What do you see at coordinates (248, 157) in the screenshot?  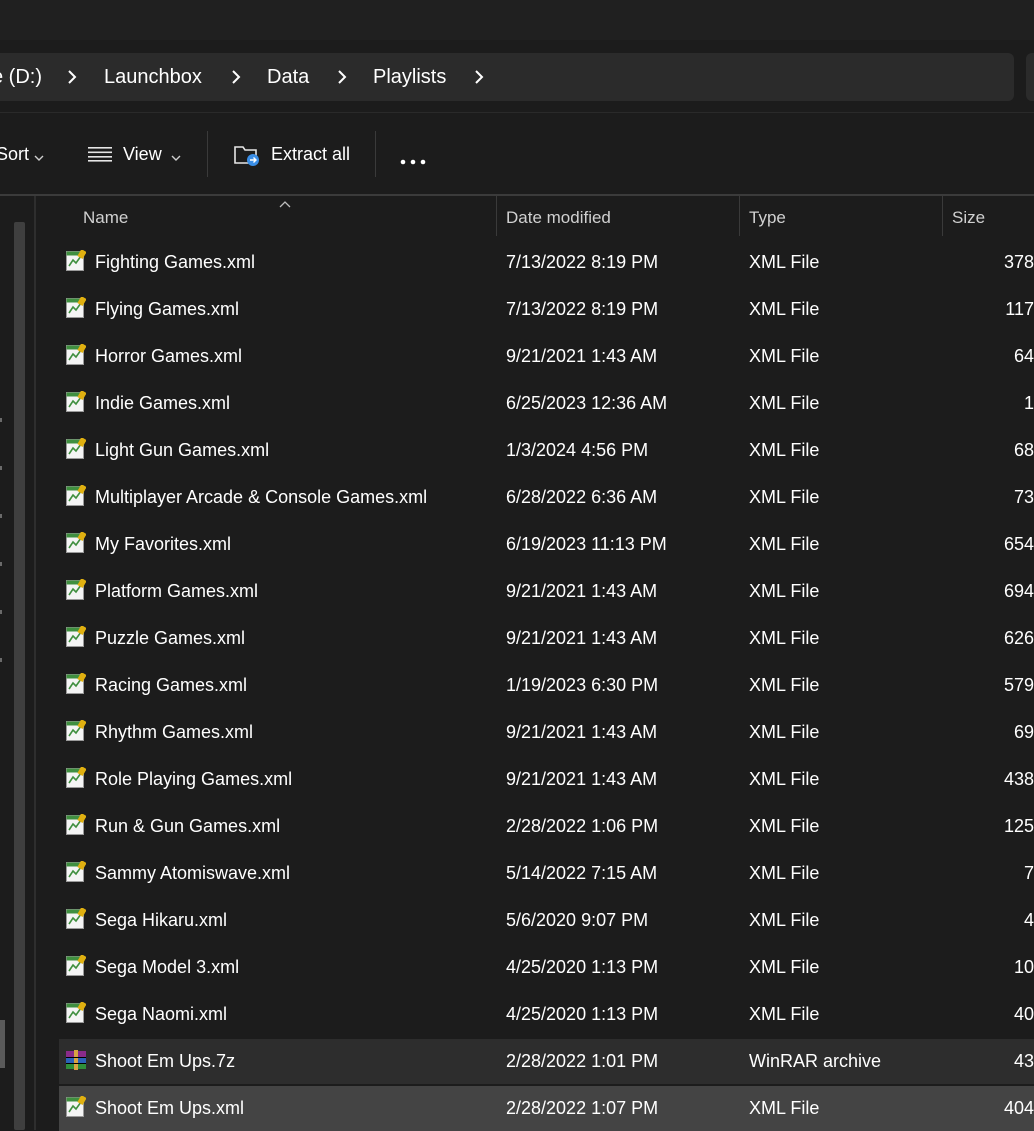 I see `extract-folder-icon` at bounding box center [248, 157].